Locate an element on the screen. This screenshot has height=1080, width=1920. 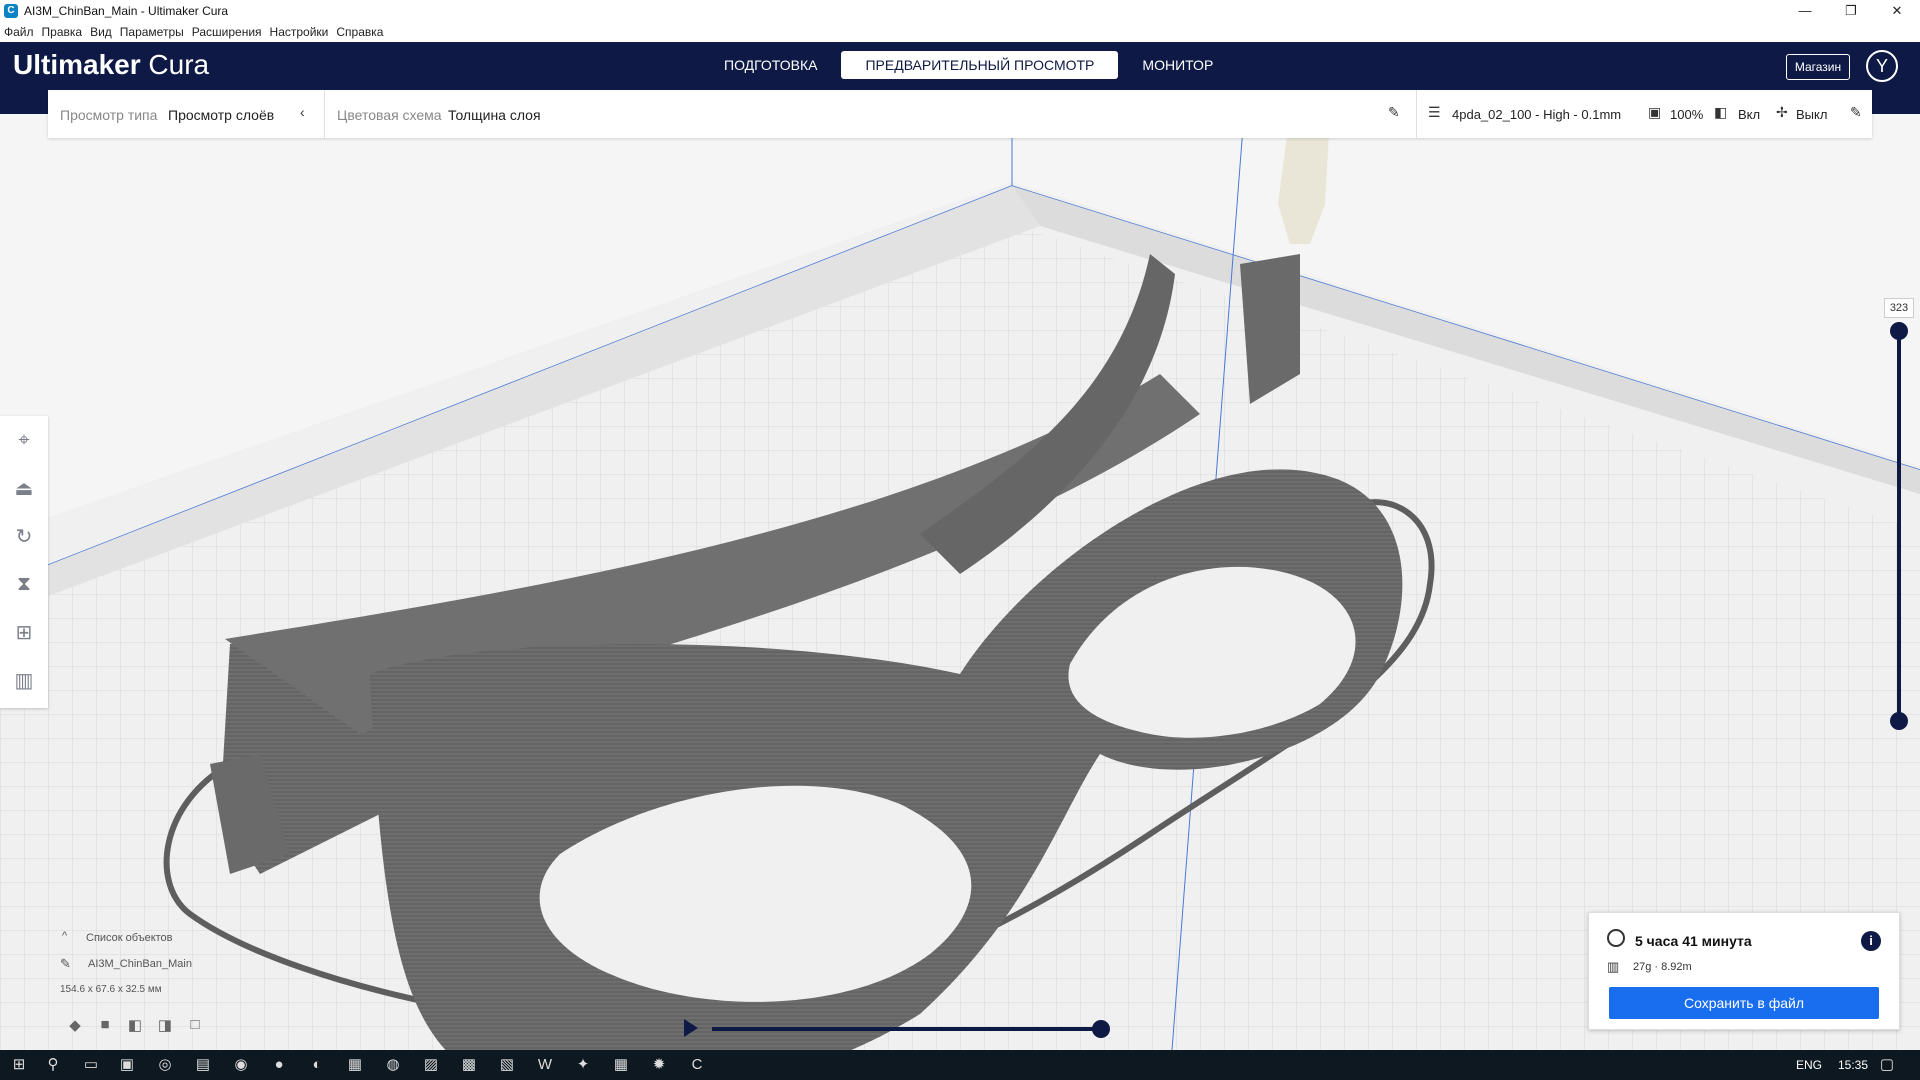
left-view-icon: ◨ is located at coordinates (165, 1026).